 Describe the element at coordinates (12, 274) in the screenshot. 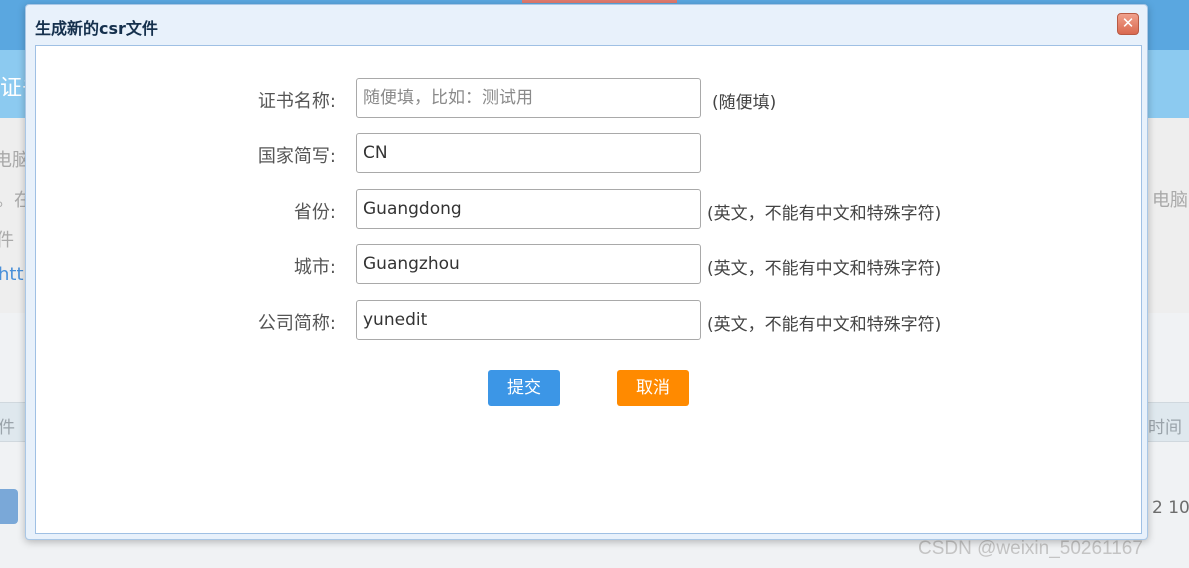

I see `background-link: htt` at that location.